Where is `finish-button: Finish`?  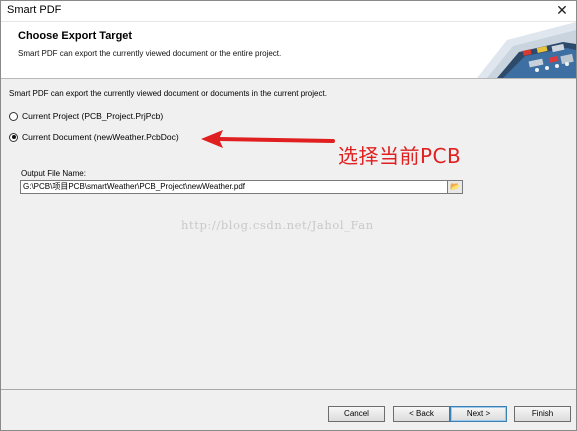
finish-button: Finish is located at coordinates (542, 414).